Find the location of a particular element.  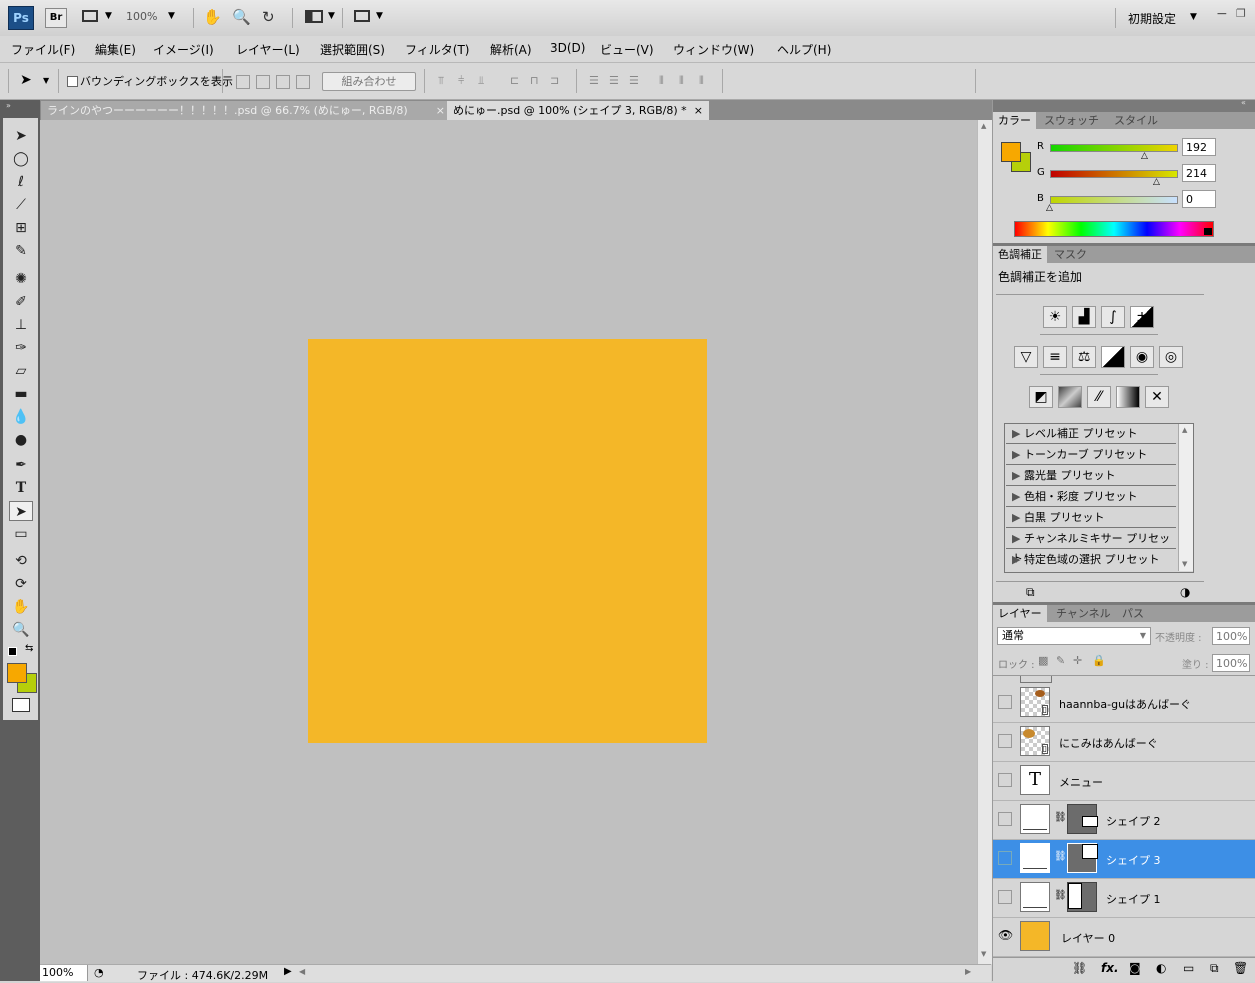

layer-row-haannba: ▯ haannba-guはあんばーぐ is located at coordinates (1124, 703).